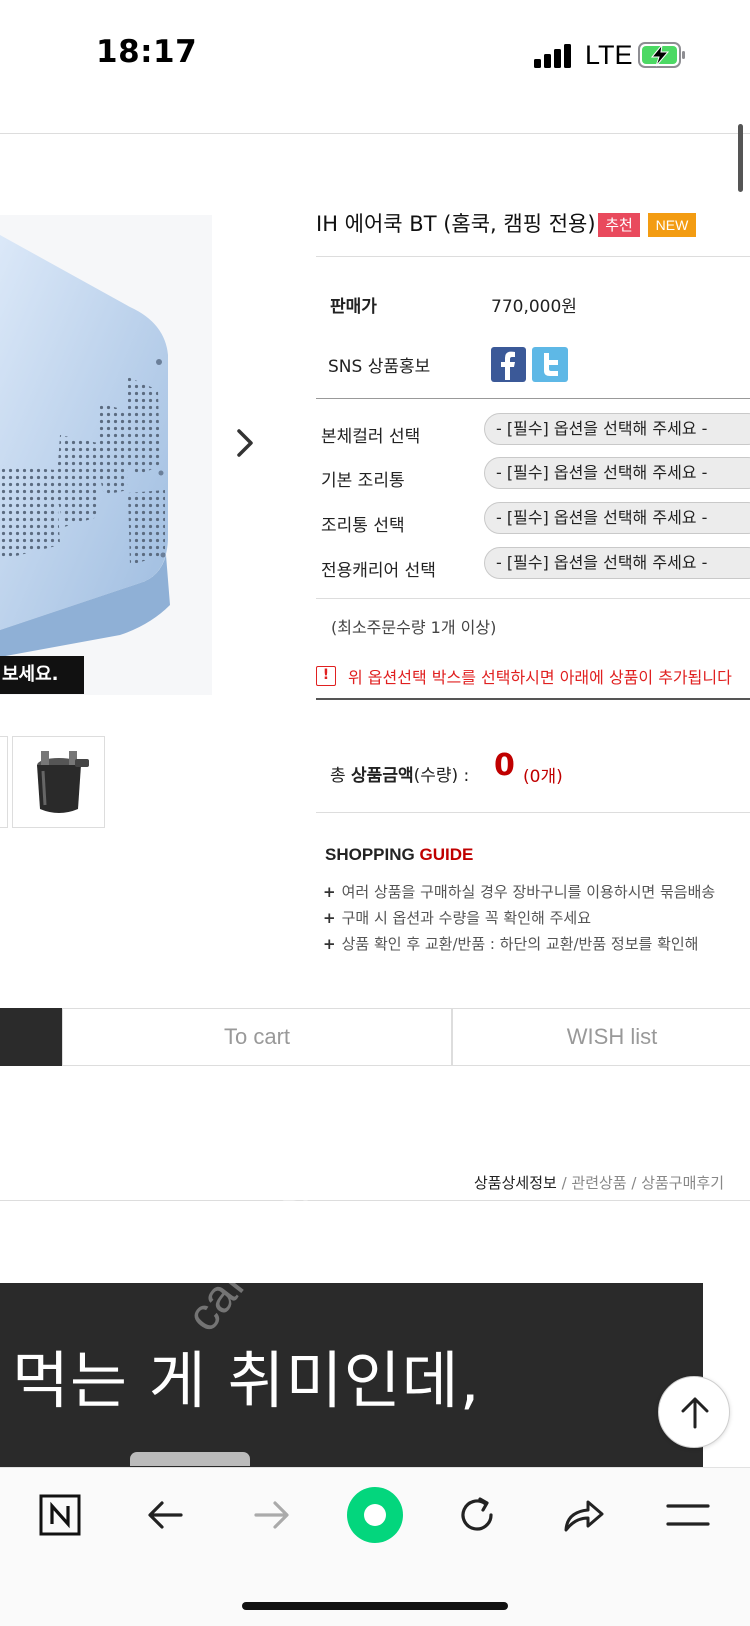 This screenshot has width=750, height=1626. I want to click on option-label-basic-pot: 기본 조리통, so click(363, 481).